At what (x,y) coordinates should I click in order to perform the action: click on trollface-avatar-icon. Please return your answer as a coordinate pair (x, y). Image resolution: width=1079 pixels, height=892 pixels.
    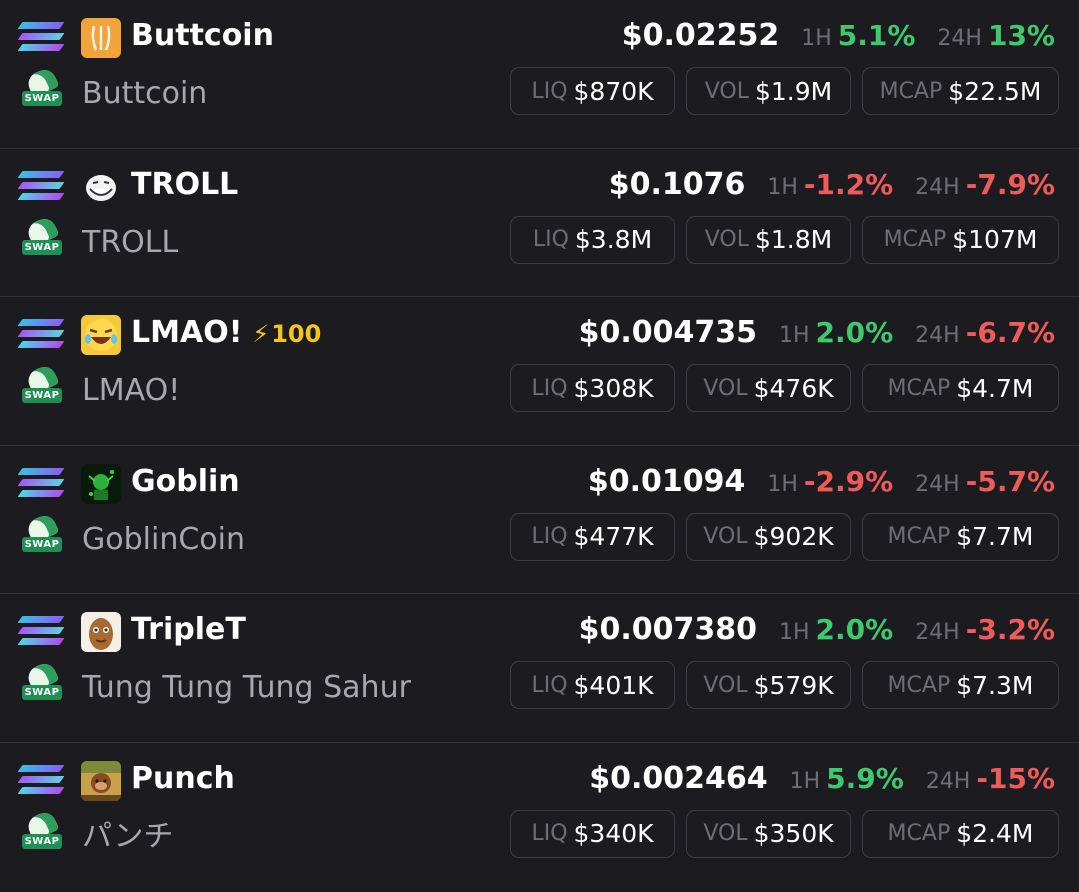
    Looking at the image, I should click on (101, 186).